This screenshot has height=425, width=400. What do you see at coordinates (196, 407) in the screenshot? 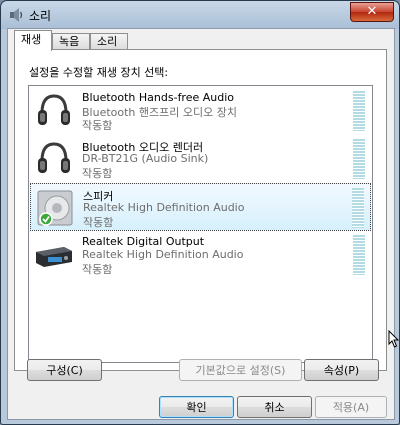
I see `ok-button: 확인` at bounding box center [196, 407].